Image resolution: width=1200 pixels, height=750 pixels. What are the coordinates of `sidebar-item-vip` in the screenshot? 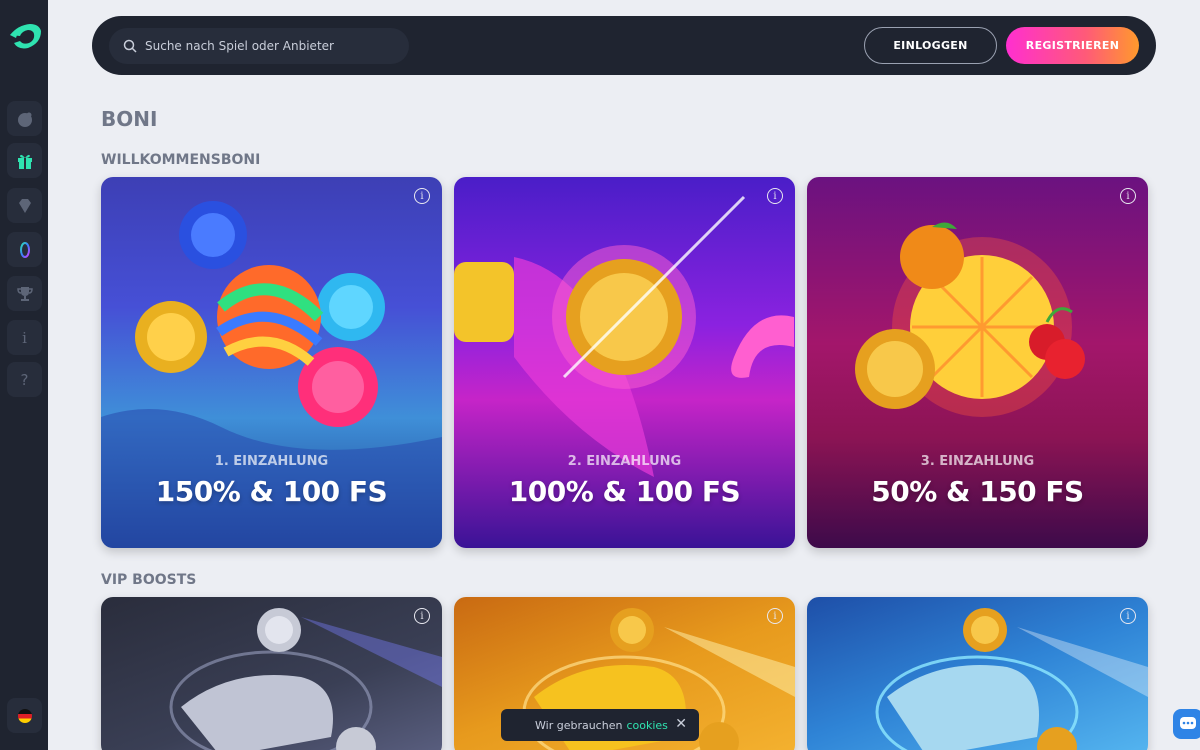 It's located at (24, 205).